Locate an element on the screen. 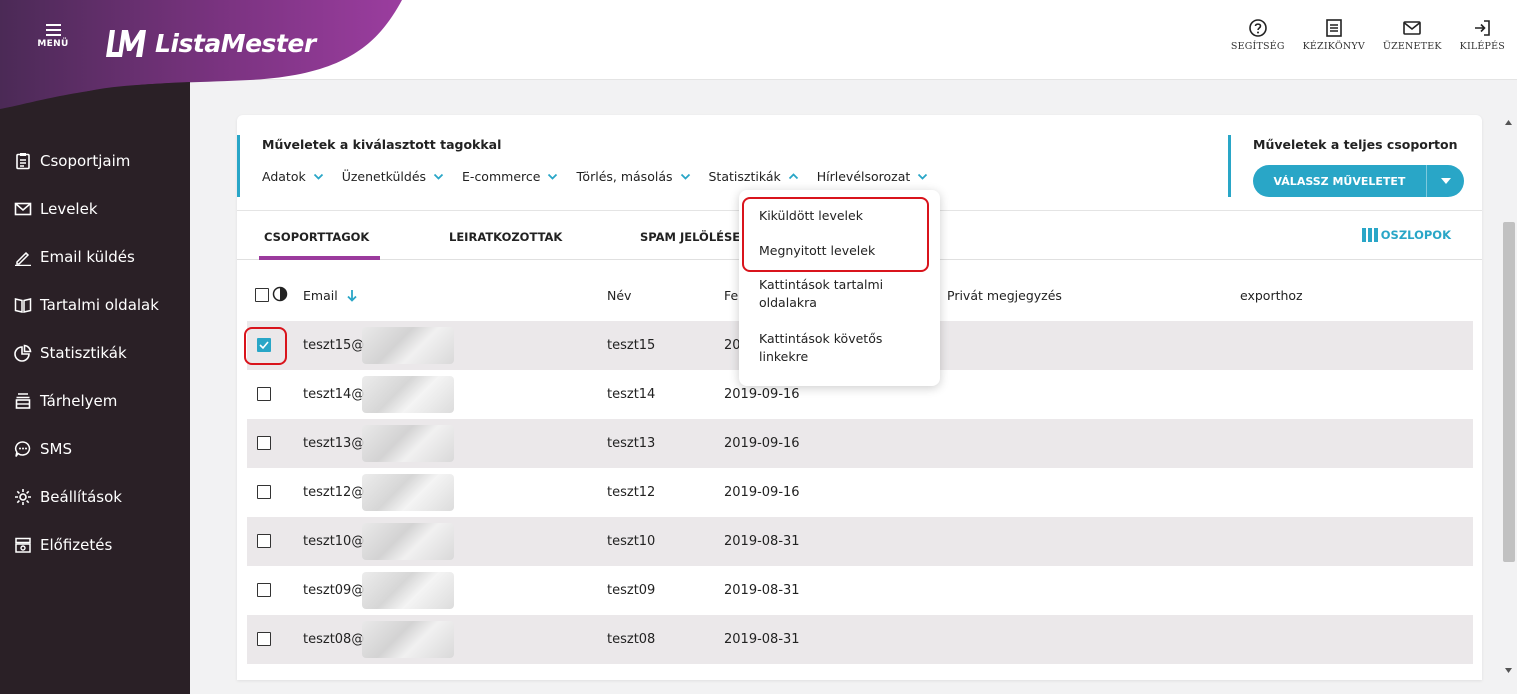 Image resolution: width=1517 pixels, height=694 pixels. scroll-thumb is located at coordinates (1509, 392).